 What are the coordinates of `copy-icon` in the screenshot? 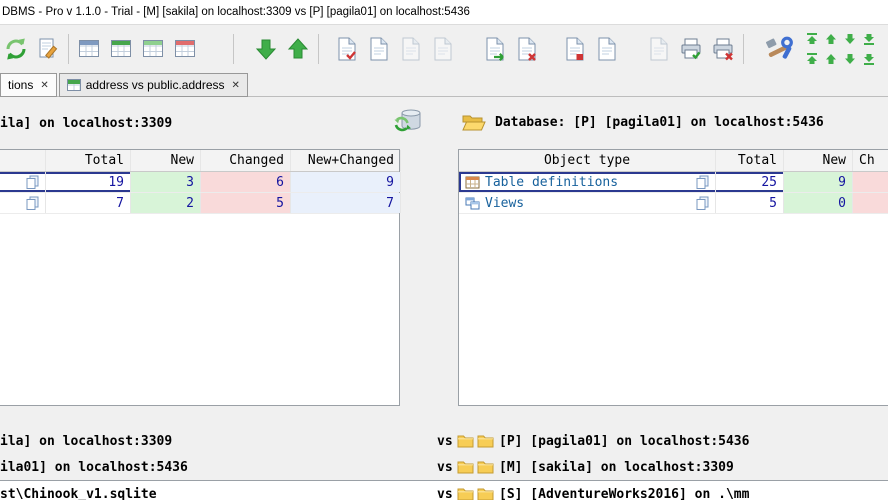 It's located at (32, 203).